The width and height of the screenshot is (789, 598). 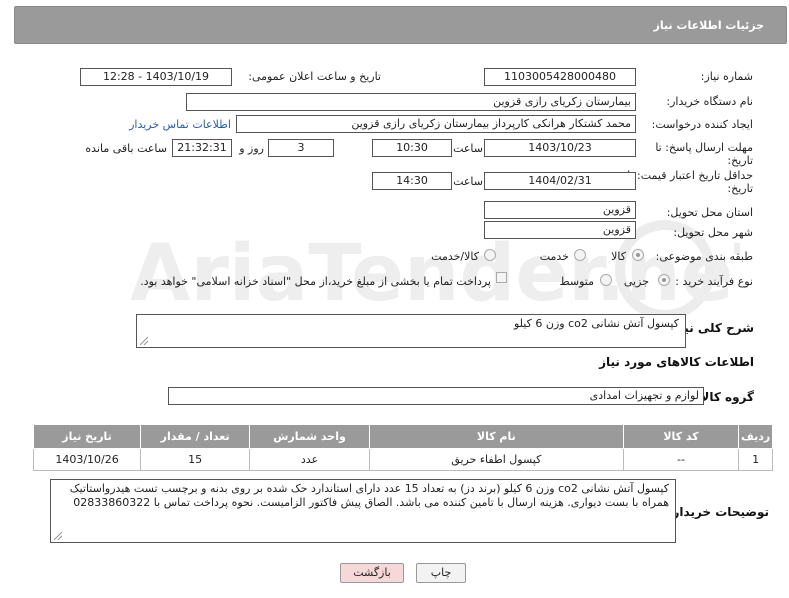 I want to click on purchase-medium-label: متوسط, so click(x=576, y=281).